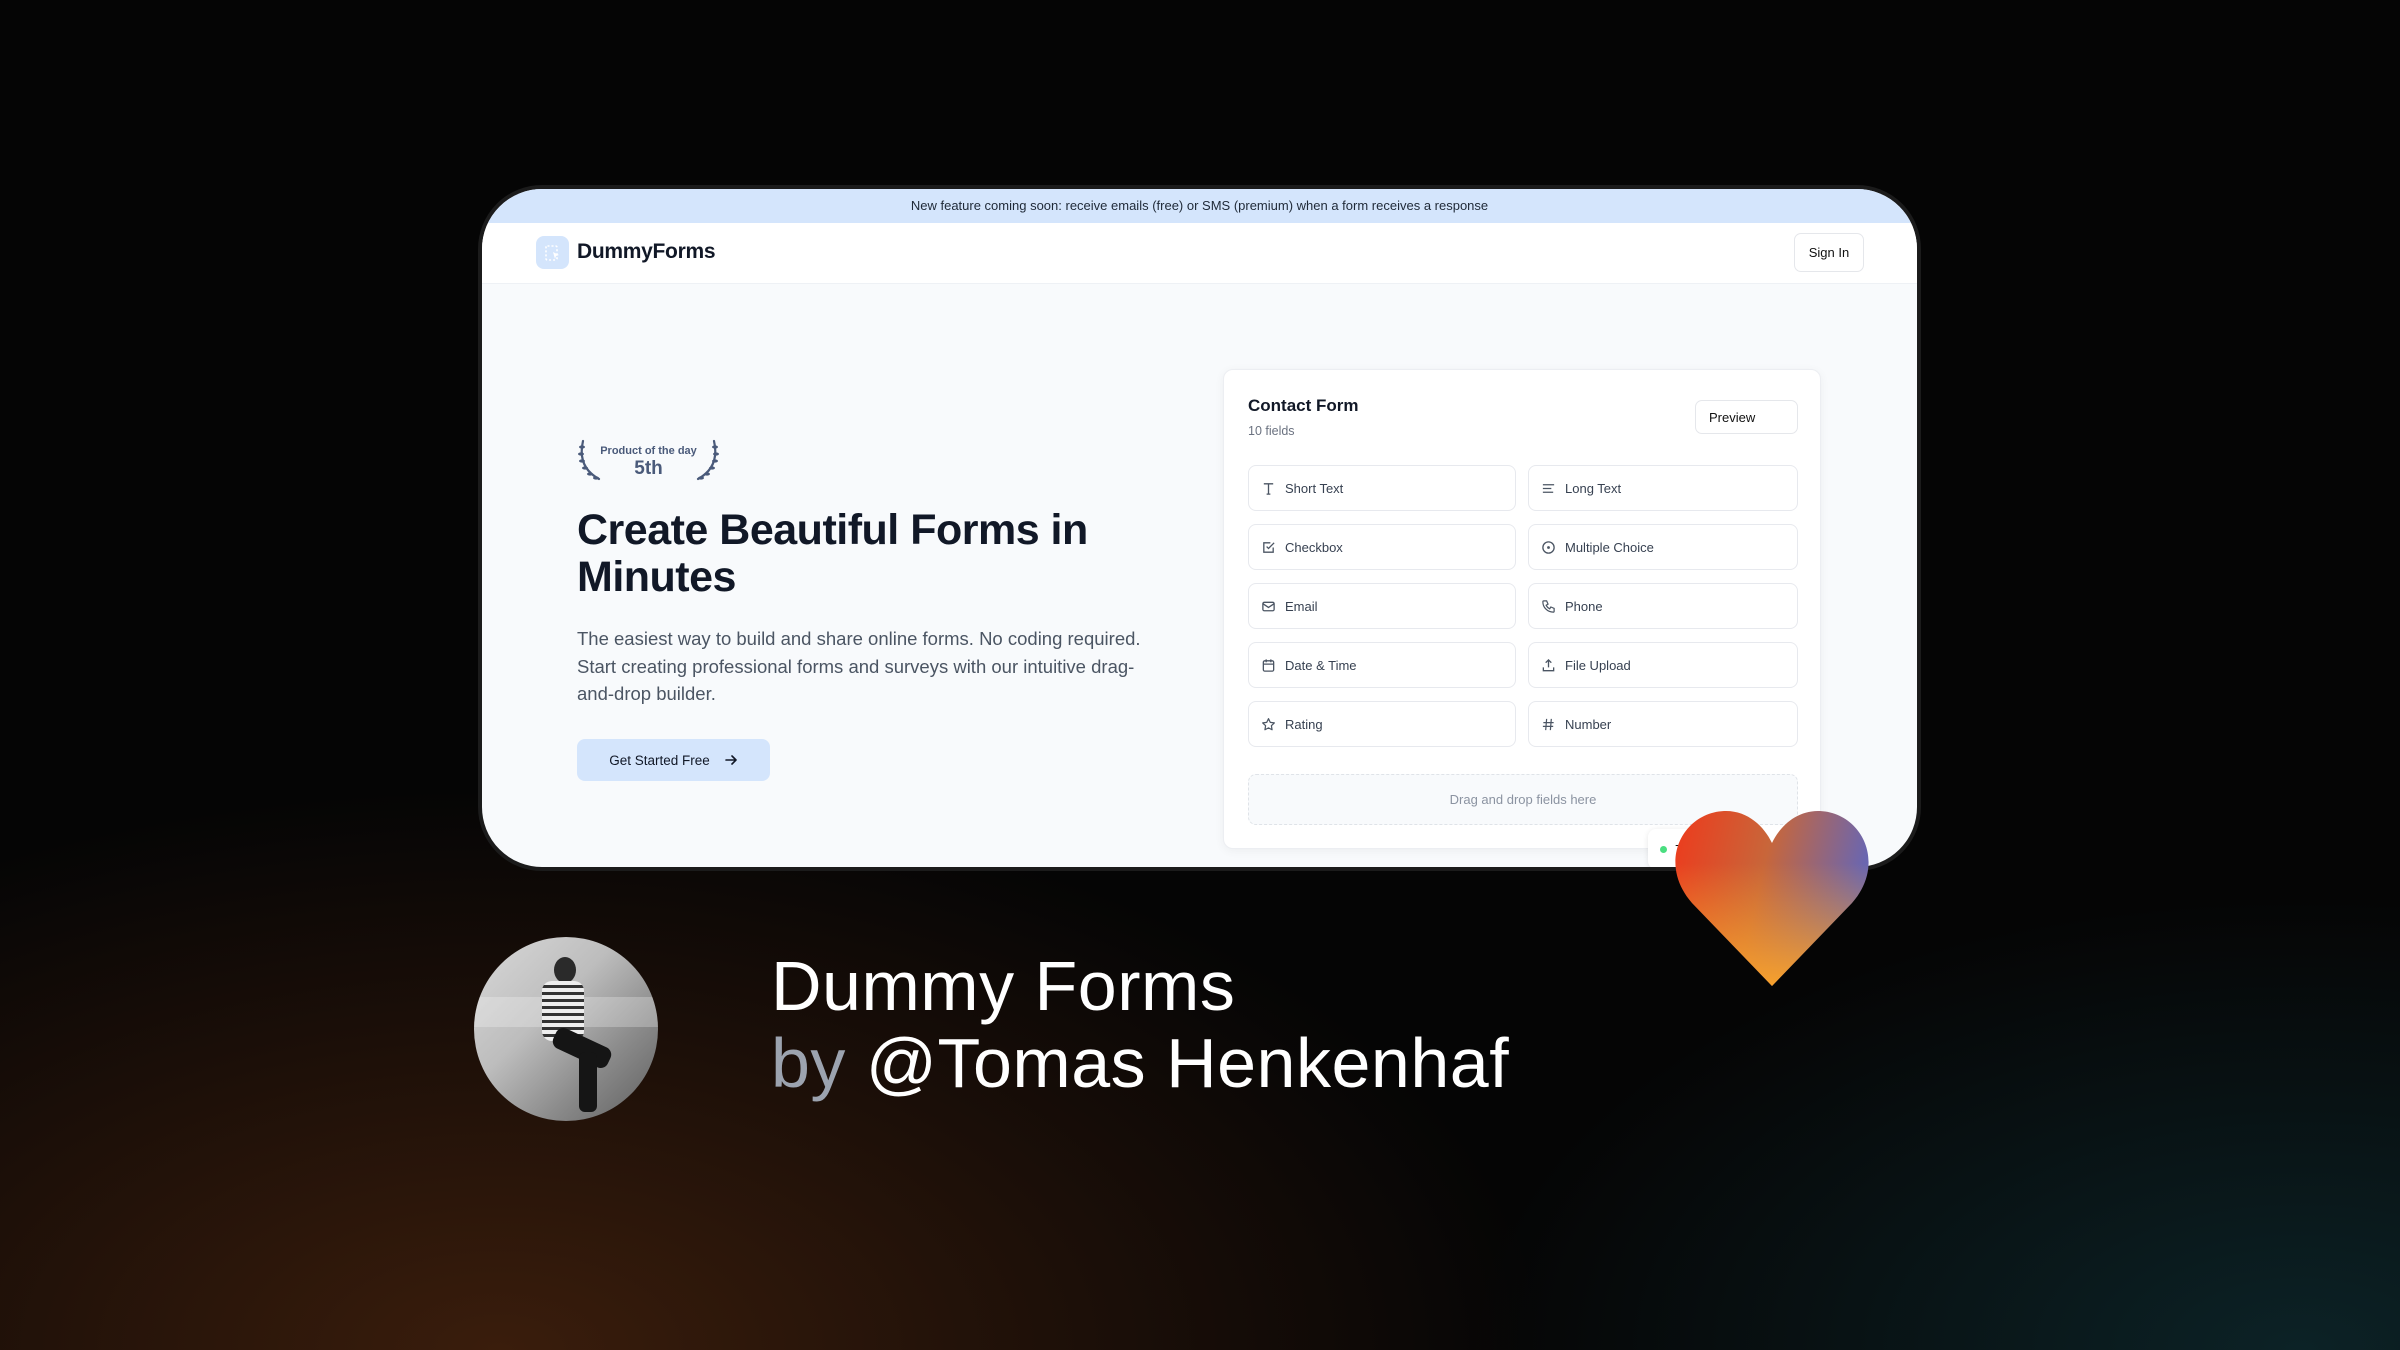  Describe the element at coordinates (1593, 488) in the screenshot. I see `field-label: Long Text` at that location.